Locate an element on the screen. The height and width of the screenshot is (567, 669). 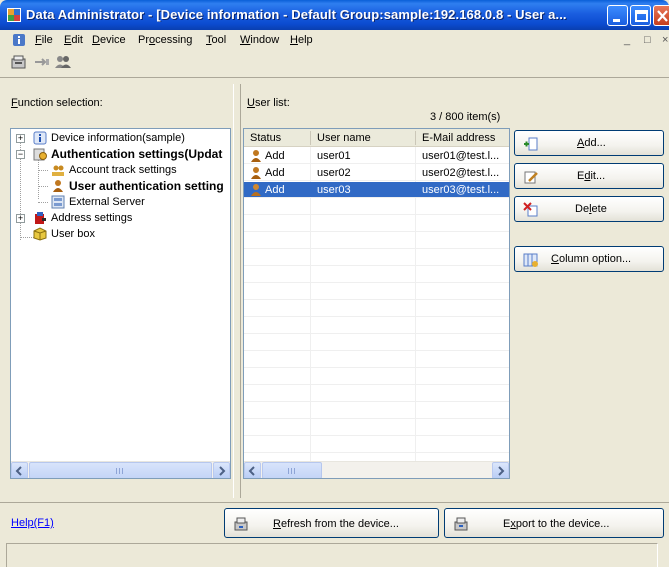
menu-window: Window is located at coordinates (259, 40).